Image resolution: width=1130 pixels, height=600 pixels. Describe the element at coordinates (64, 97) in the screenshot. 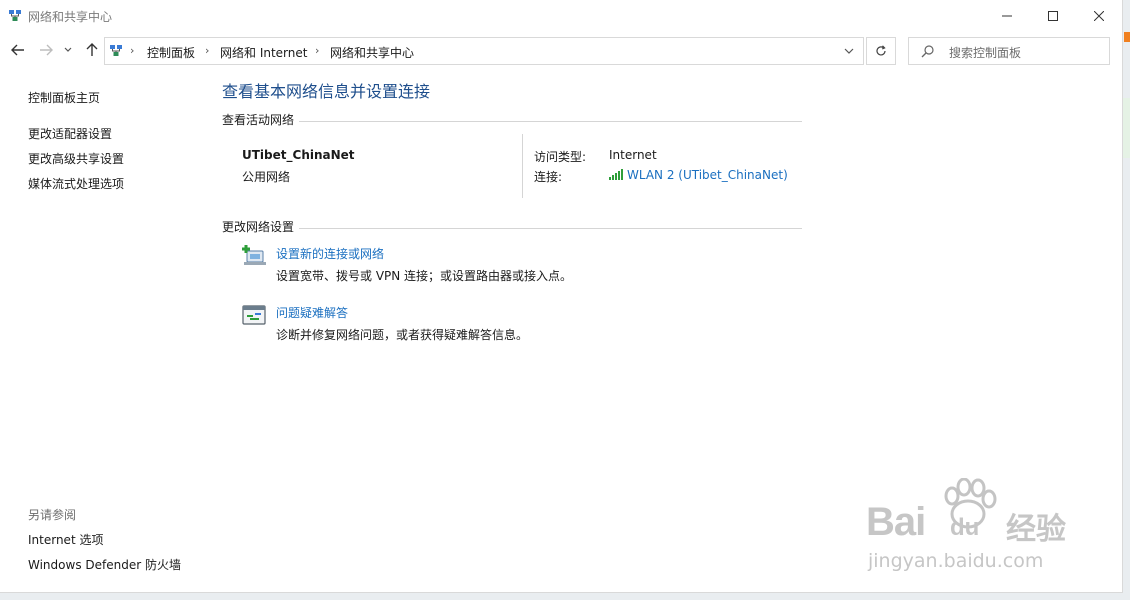

I see `sidebar-control-panel-home: 控制面板主页` at that location.